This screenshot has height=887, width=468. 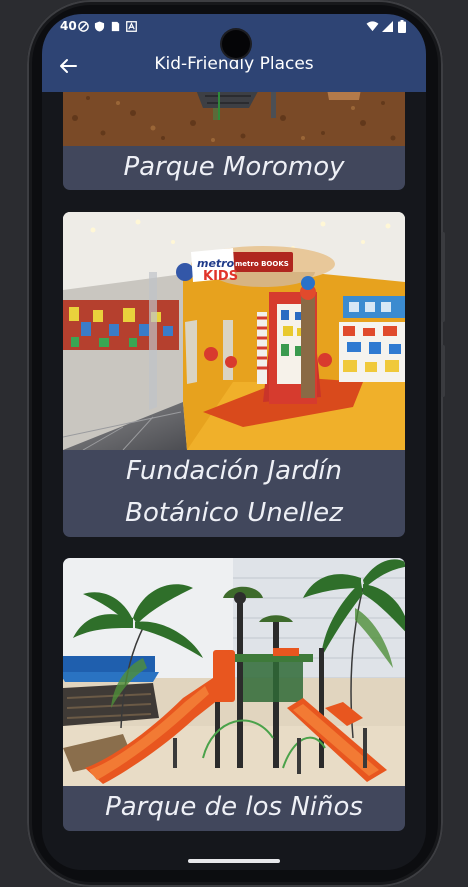 What do you see at coordinates (372, 26) in the screenshot?
I see `wifi-icon` at bounding box center [372, 26].